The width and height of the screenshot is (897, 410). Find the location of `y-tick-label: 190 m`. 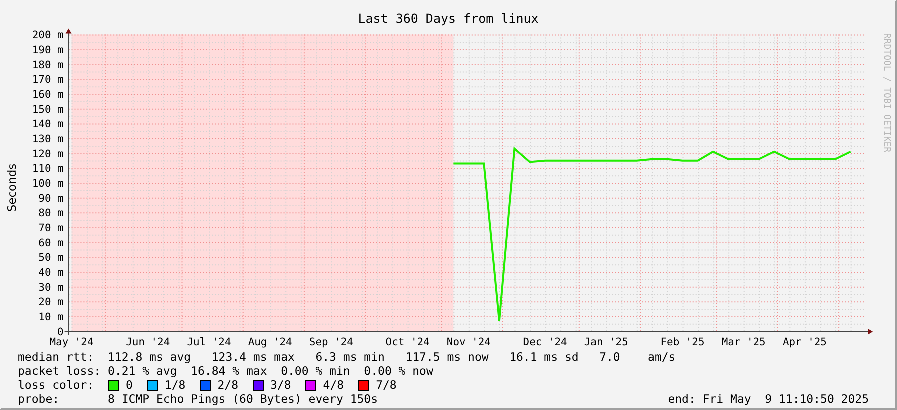

y-tick-label: 190 m is located at coordinates (48, 50).